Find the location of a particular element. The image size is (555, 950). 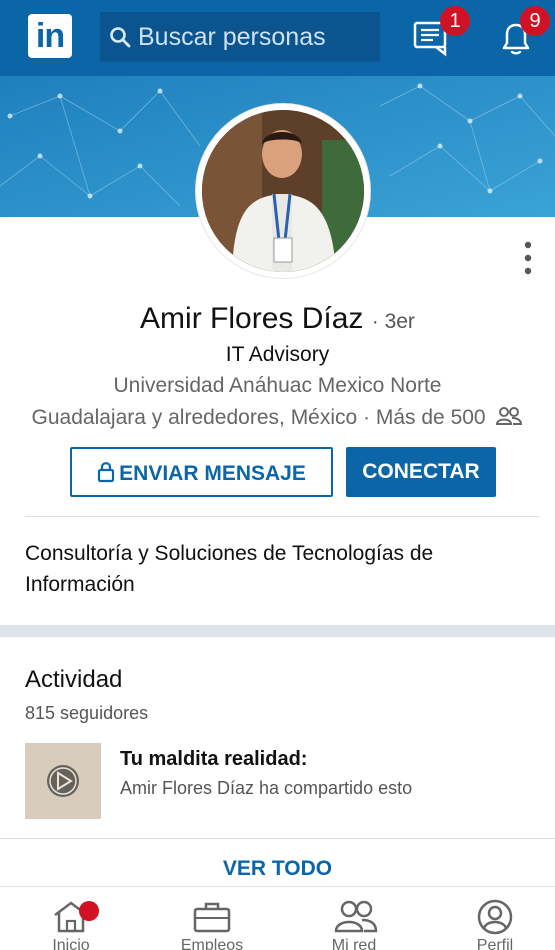

send-message-label: ENVIAR MENSAJE is located at coordinates (212, 473).